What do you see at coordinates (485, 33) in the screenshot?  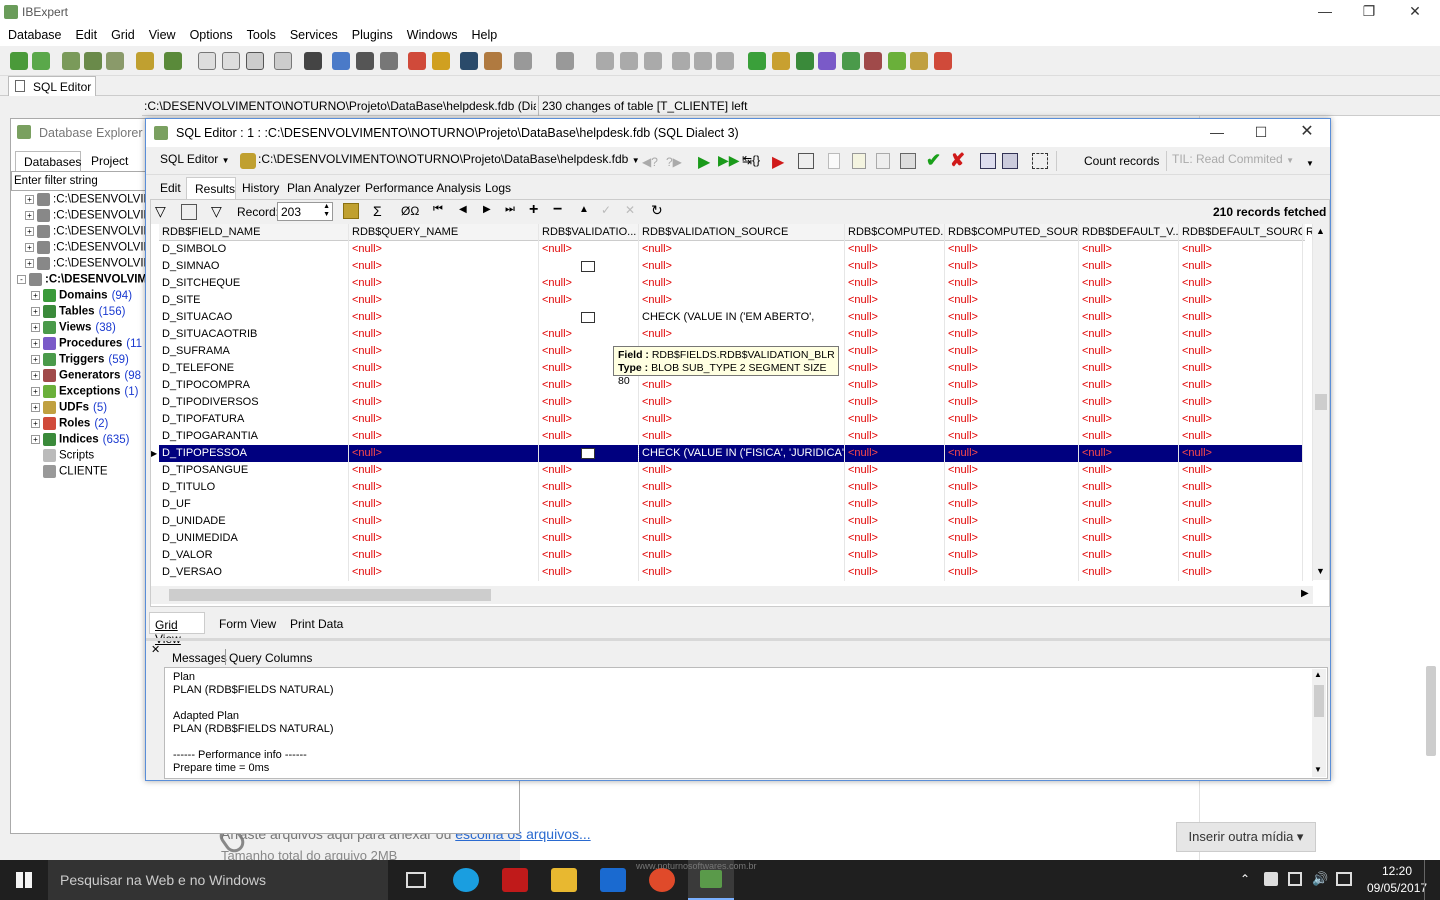 I see `menu-help: Help` at bounding box center [485, 33].